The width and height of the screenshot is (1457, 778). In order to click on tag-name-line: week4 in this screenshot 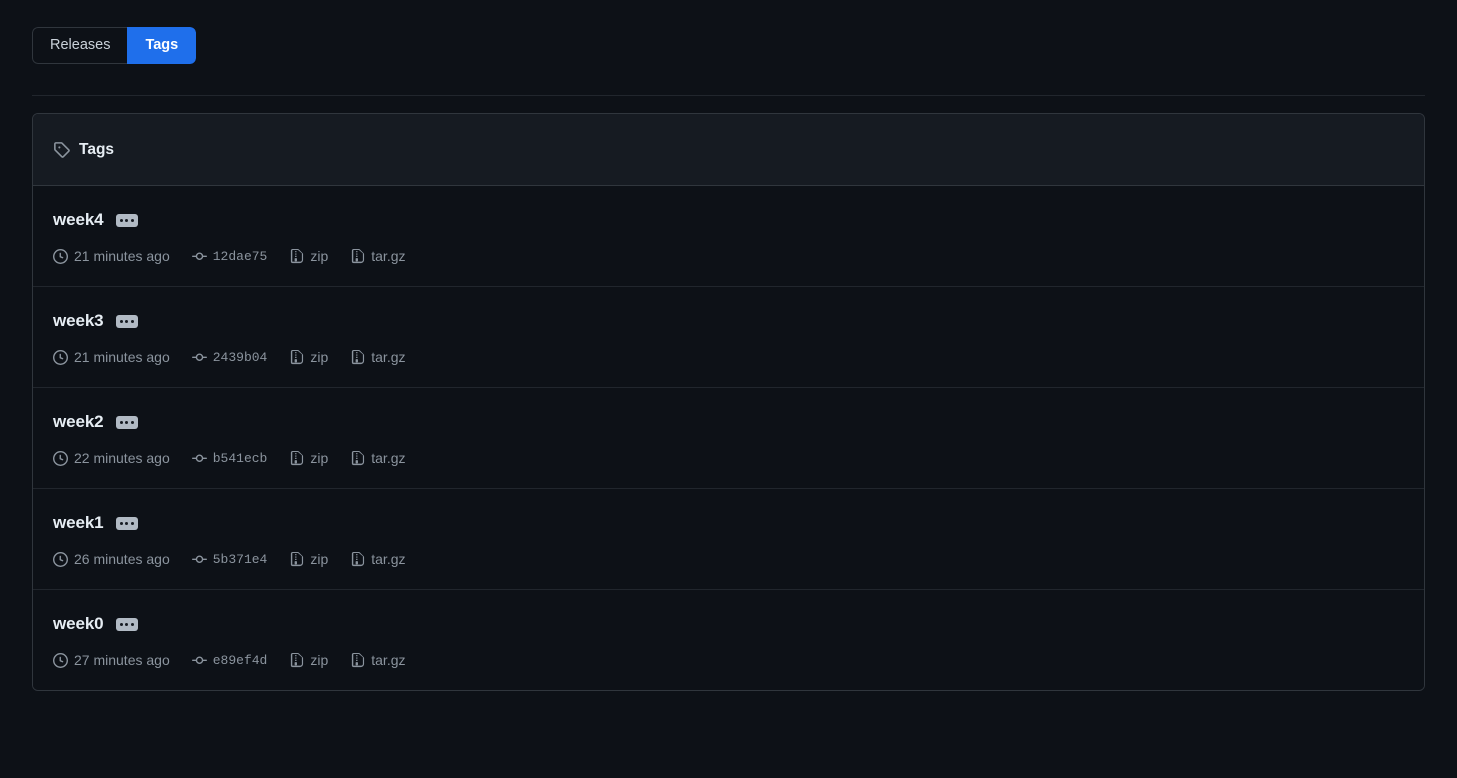, I will do `click(728, 220)`.